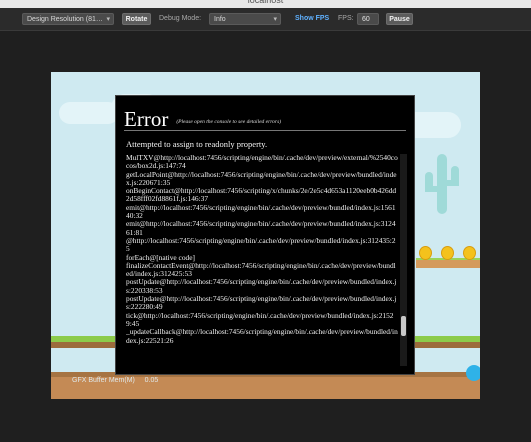 The width and height of the screenshot is (531, 442). What do you see at coordinates (346, 18) in the screenshot?
I see `fps-label: FPS:` at bounding box center [346, 18].